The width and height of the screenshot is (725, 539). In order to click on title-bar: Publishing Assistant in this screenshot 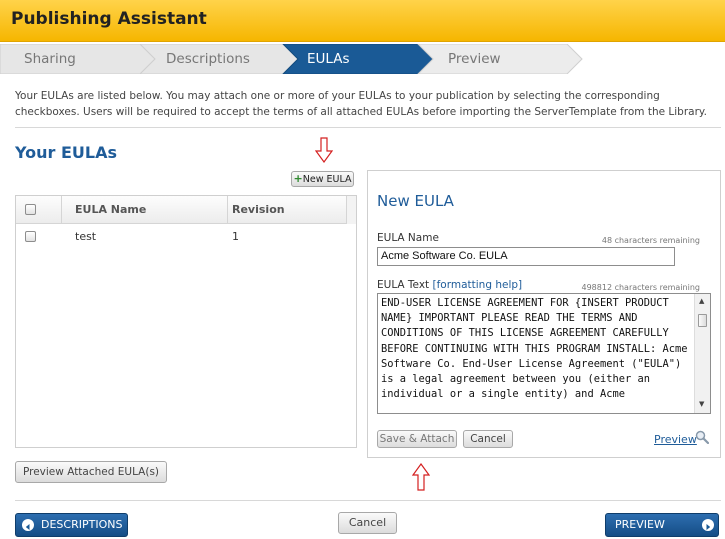, I will do `click(362, 21)`.